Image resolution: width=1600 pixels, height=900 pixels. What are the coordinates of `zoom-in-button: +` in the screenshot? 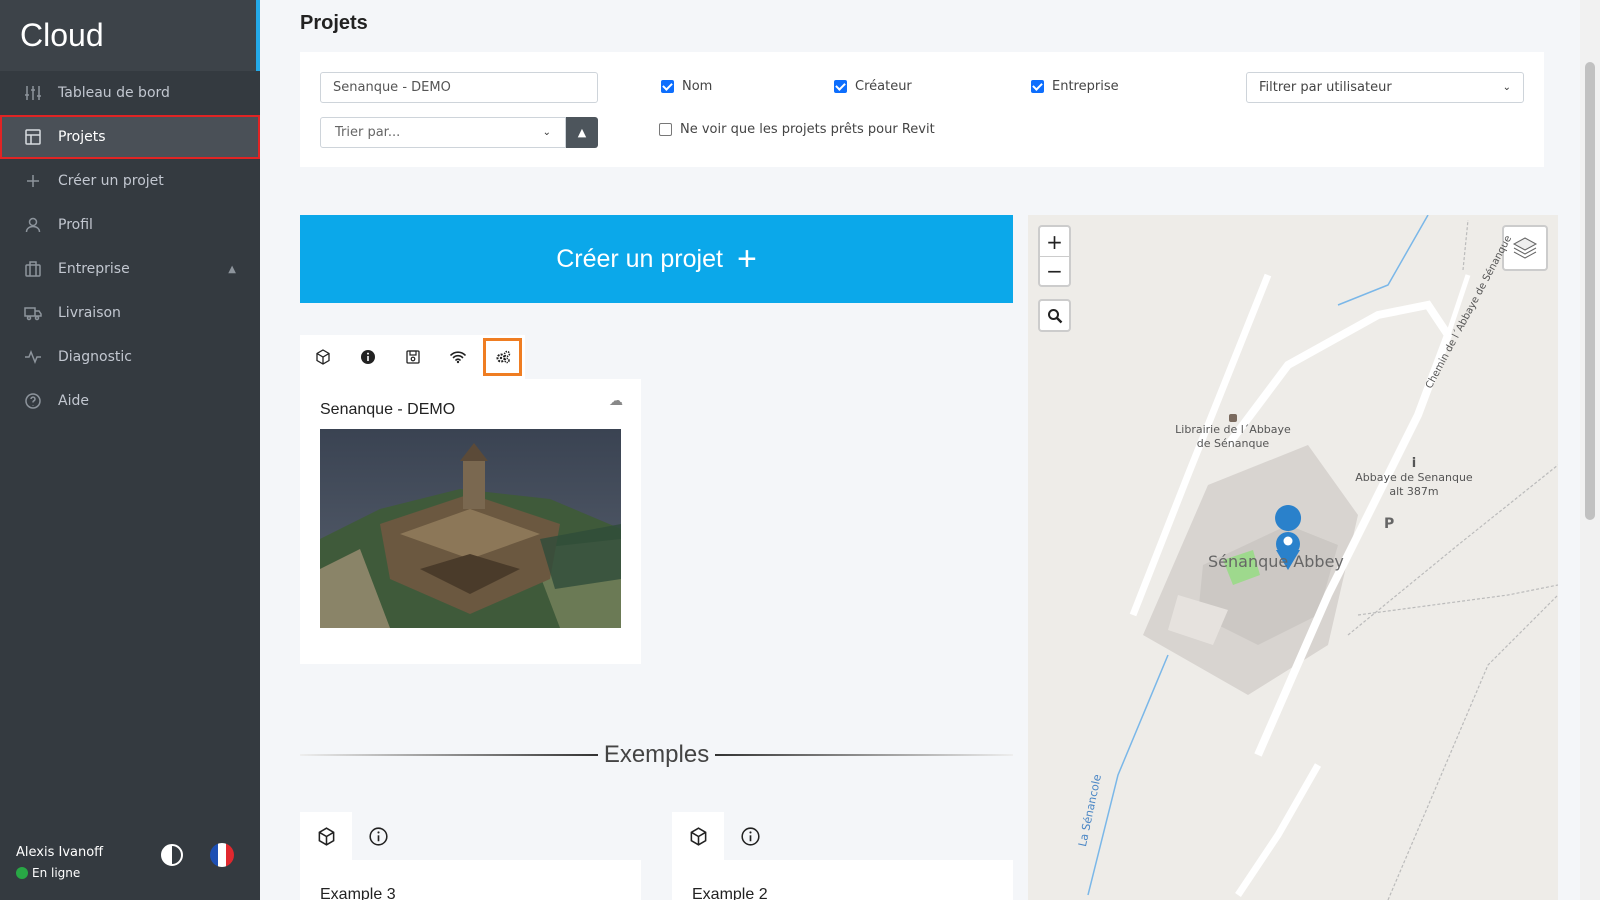 It's located at (1054, 241).